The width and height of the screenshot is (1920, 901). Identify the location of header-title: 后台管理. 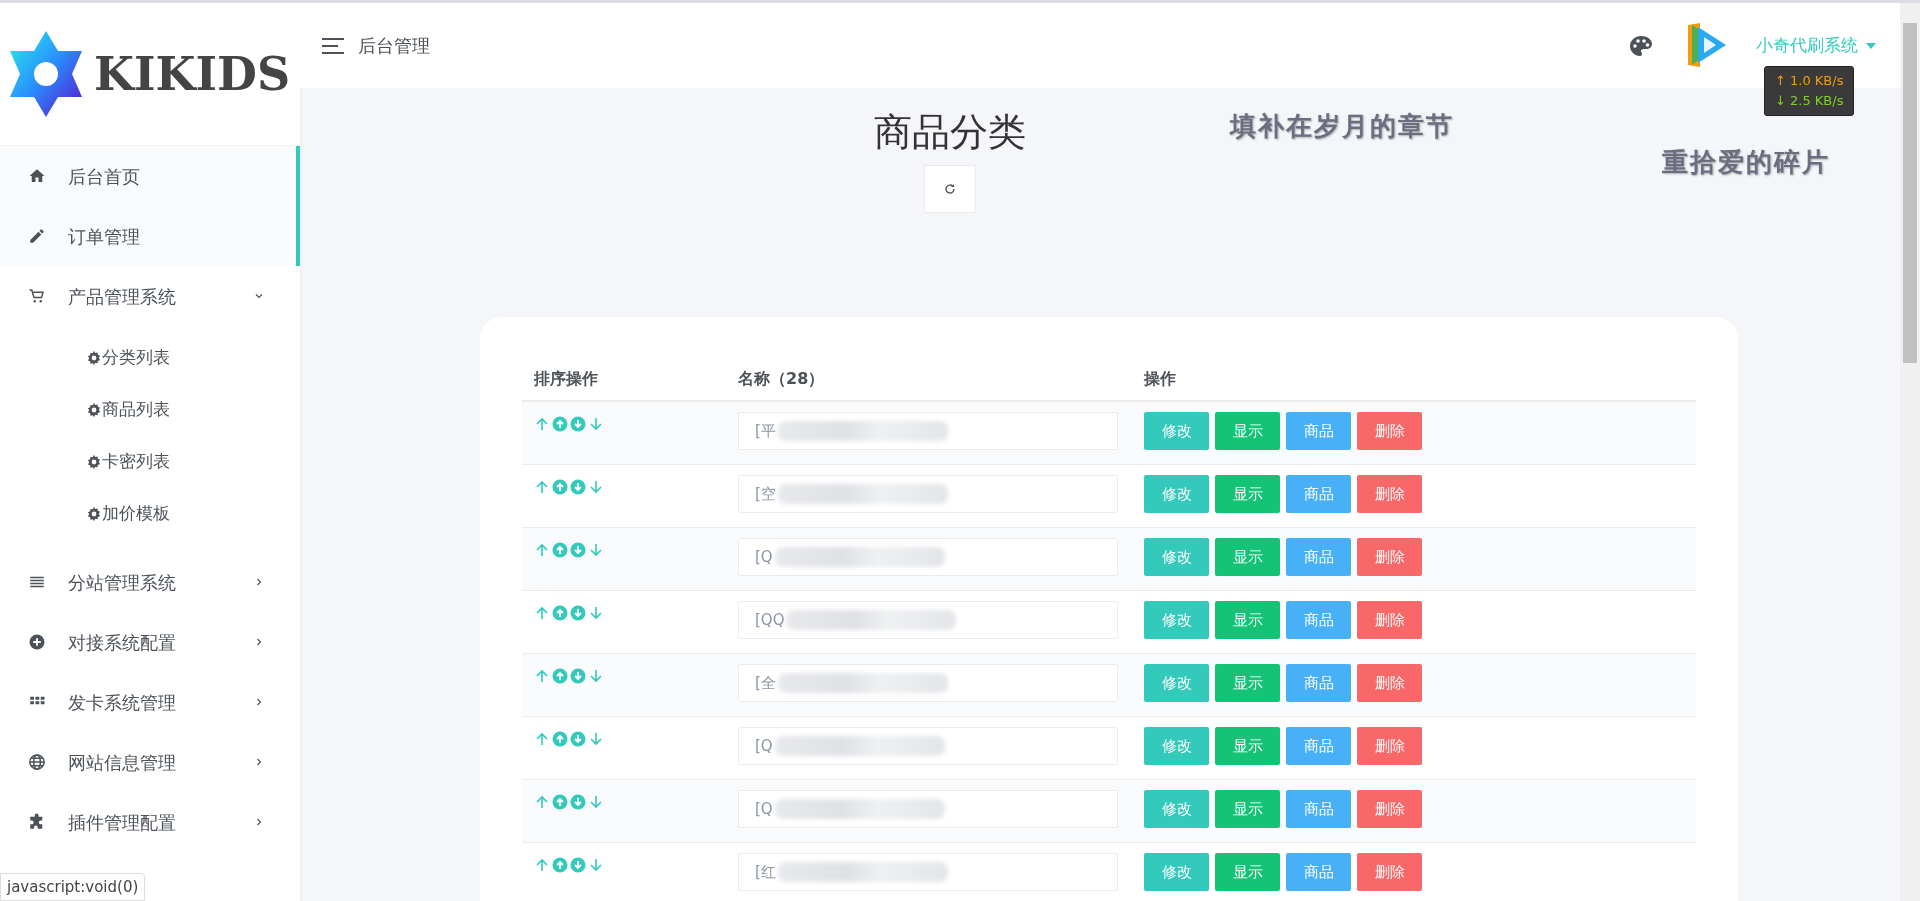
(394, 46).